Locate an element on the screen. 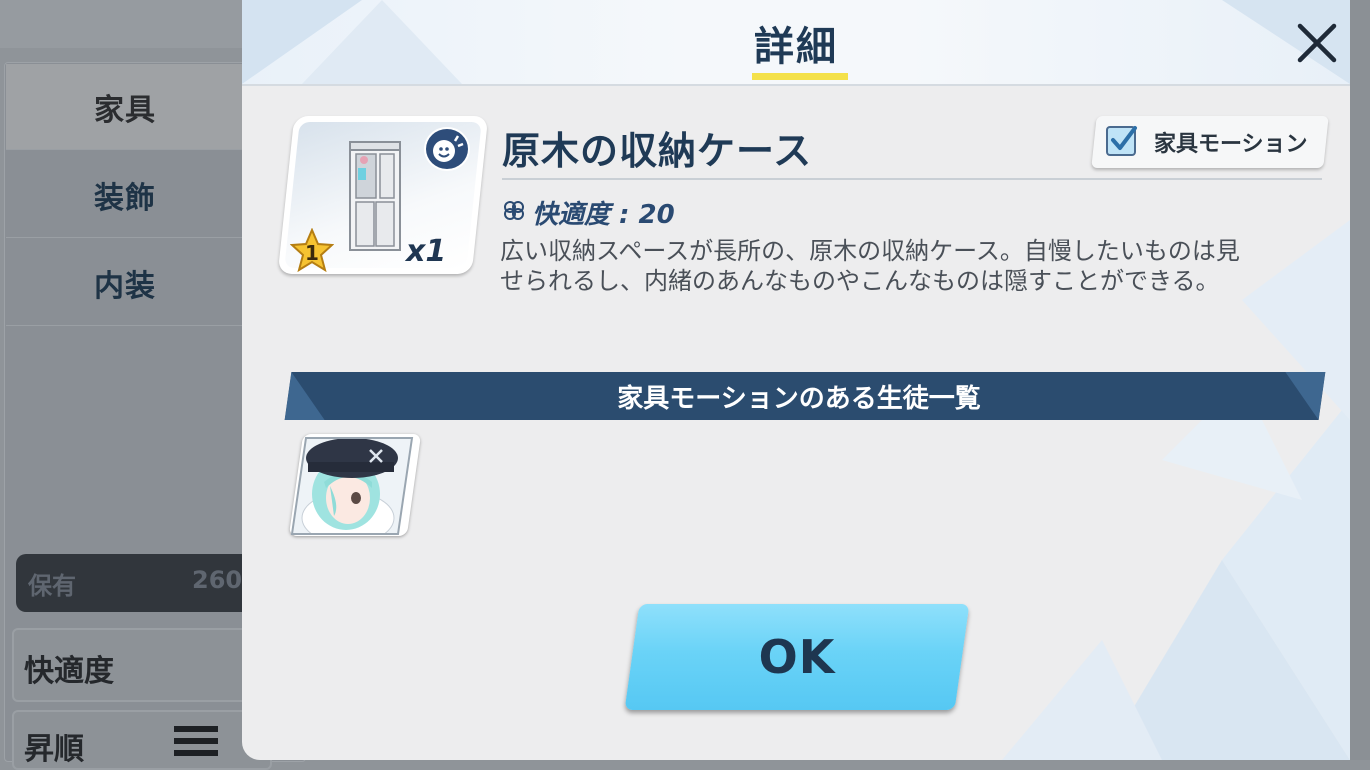  description-line-2: せられるし、内緒のあんなものやこんなものは隠すことができる。 is located at coordinates (860, 281).